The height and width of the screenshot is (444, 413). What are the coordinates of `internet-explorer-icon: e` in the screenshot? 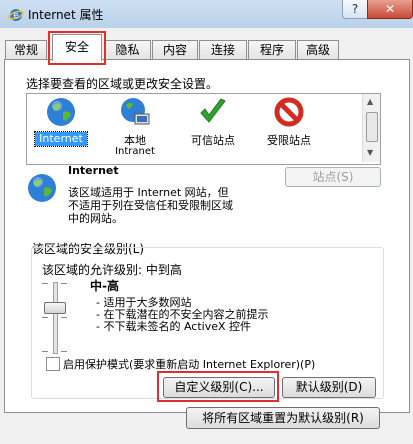 It's located at (16, 15).